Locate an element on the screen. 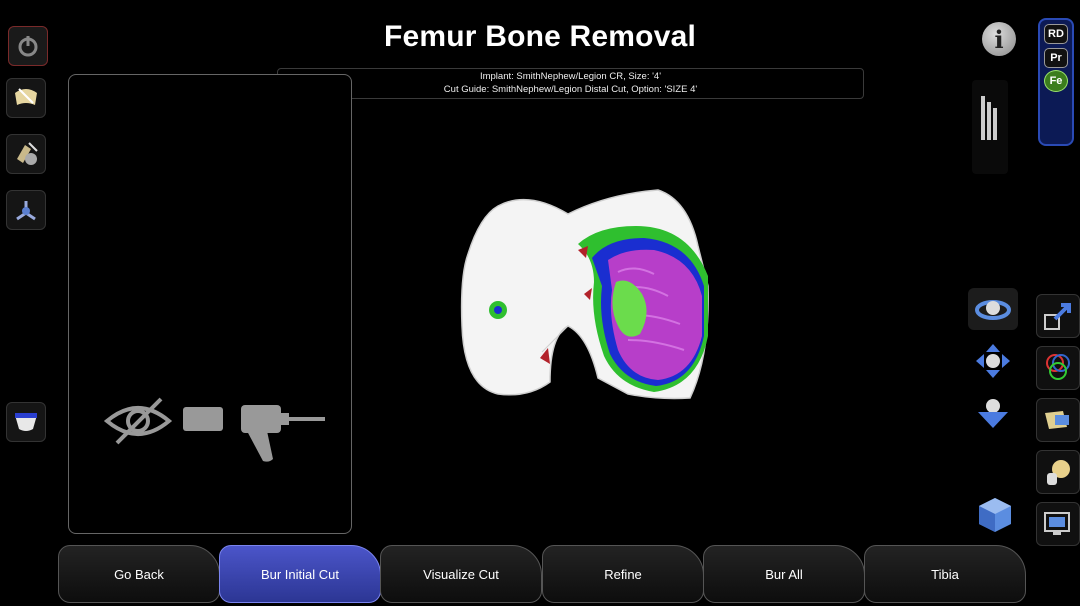 This screenshot has height=606, width=1080. femur-implant-icon is located at coordinates (26, 96).